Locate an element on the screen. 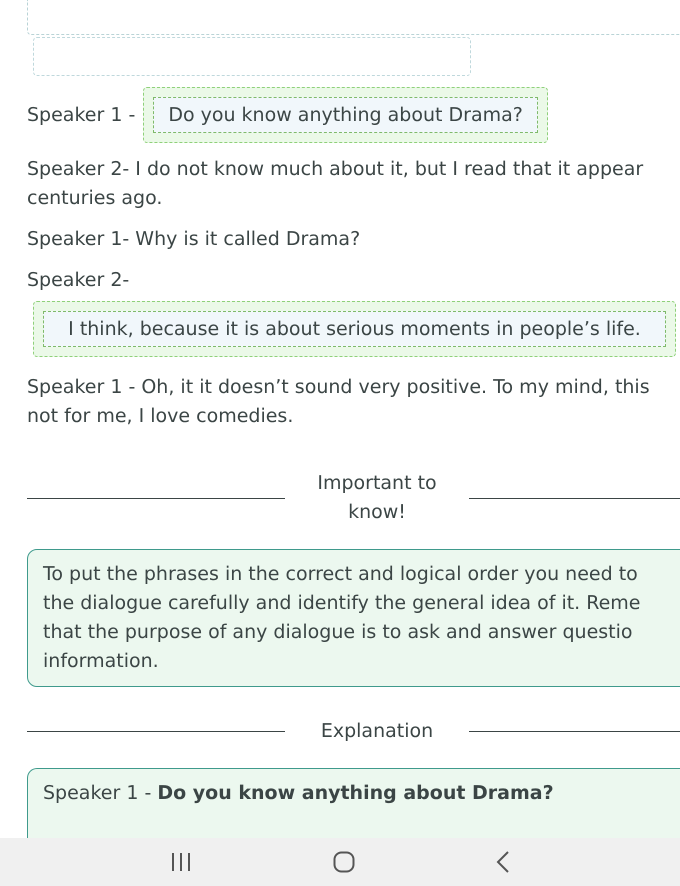 Image resolution: width=680 pixels, height=886 pixels. answer-slot: Do you know anything about Drama? is located at coordinates (345, 115).